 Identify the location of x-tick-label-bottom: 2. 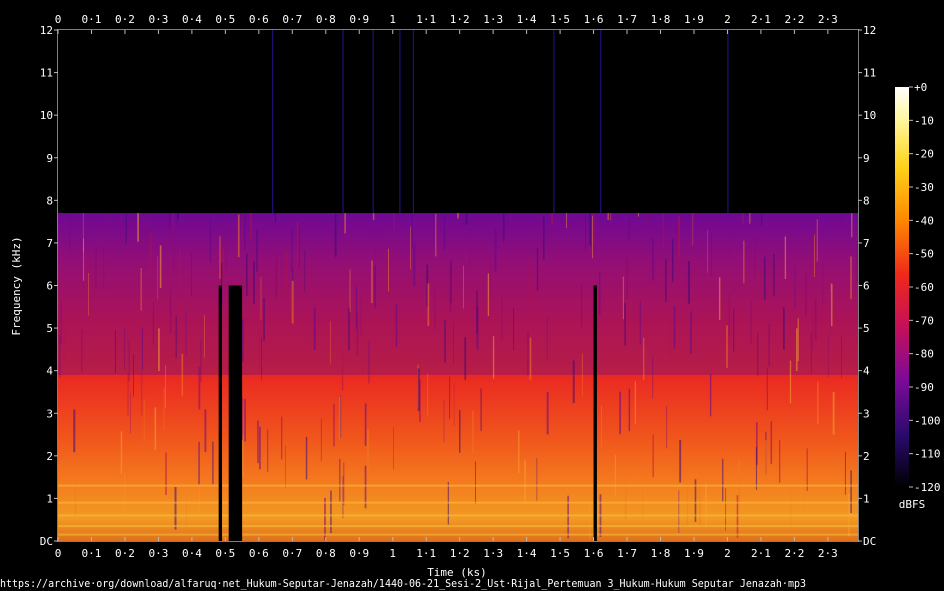
(727, 553).